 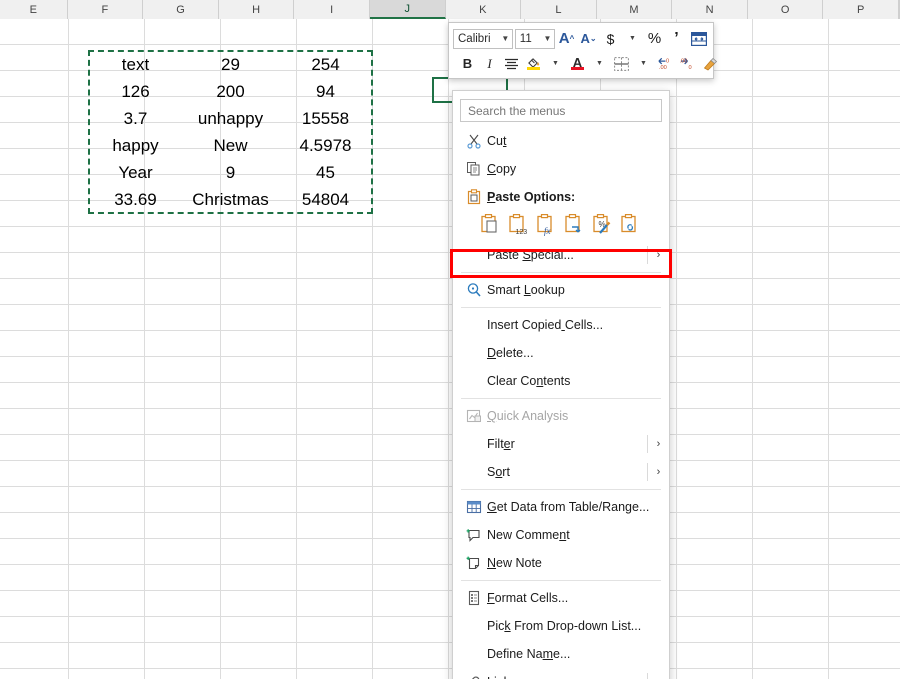 What do you see at coordinates (561, 169) in the screenshot?
I see `menu-item-copy: Copy` at bounding box center [561, 169].